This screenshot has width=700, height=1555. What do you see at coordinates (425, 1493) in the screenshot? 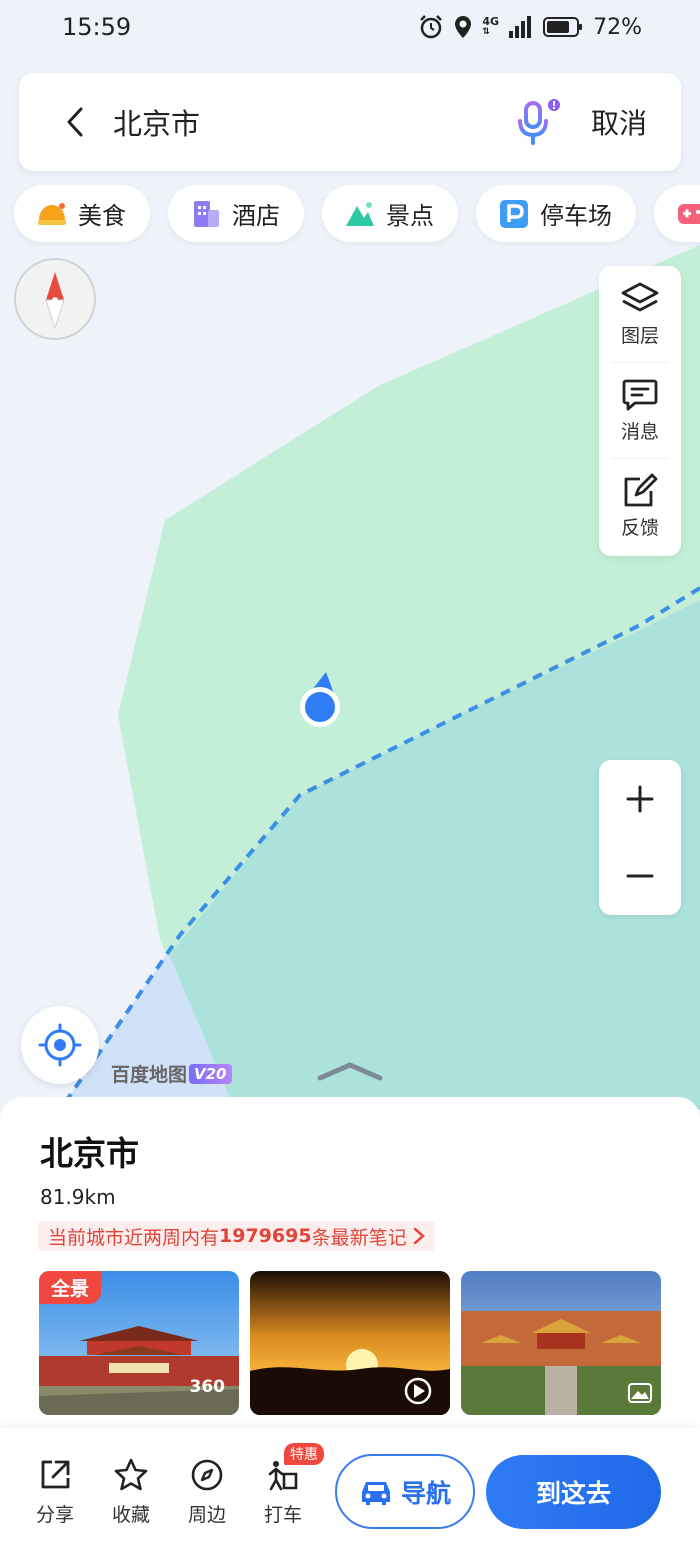
I see `navigate-label: 导航` at bounding box center [425, 1493].